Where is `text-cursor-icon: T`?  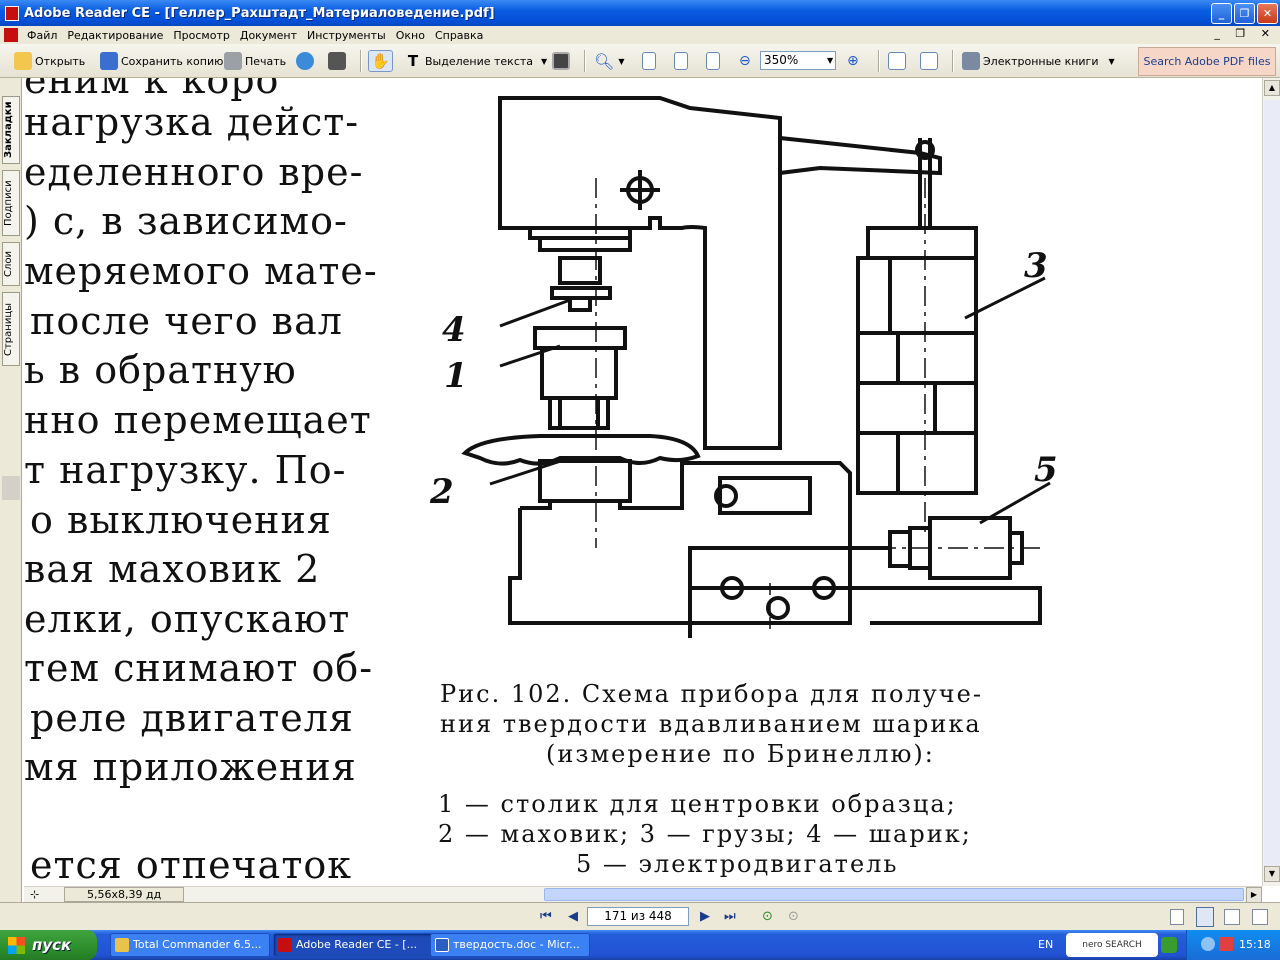 text-cursor-icon: T is located at coordinates (413, 61).